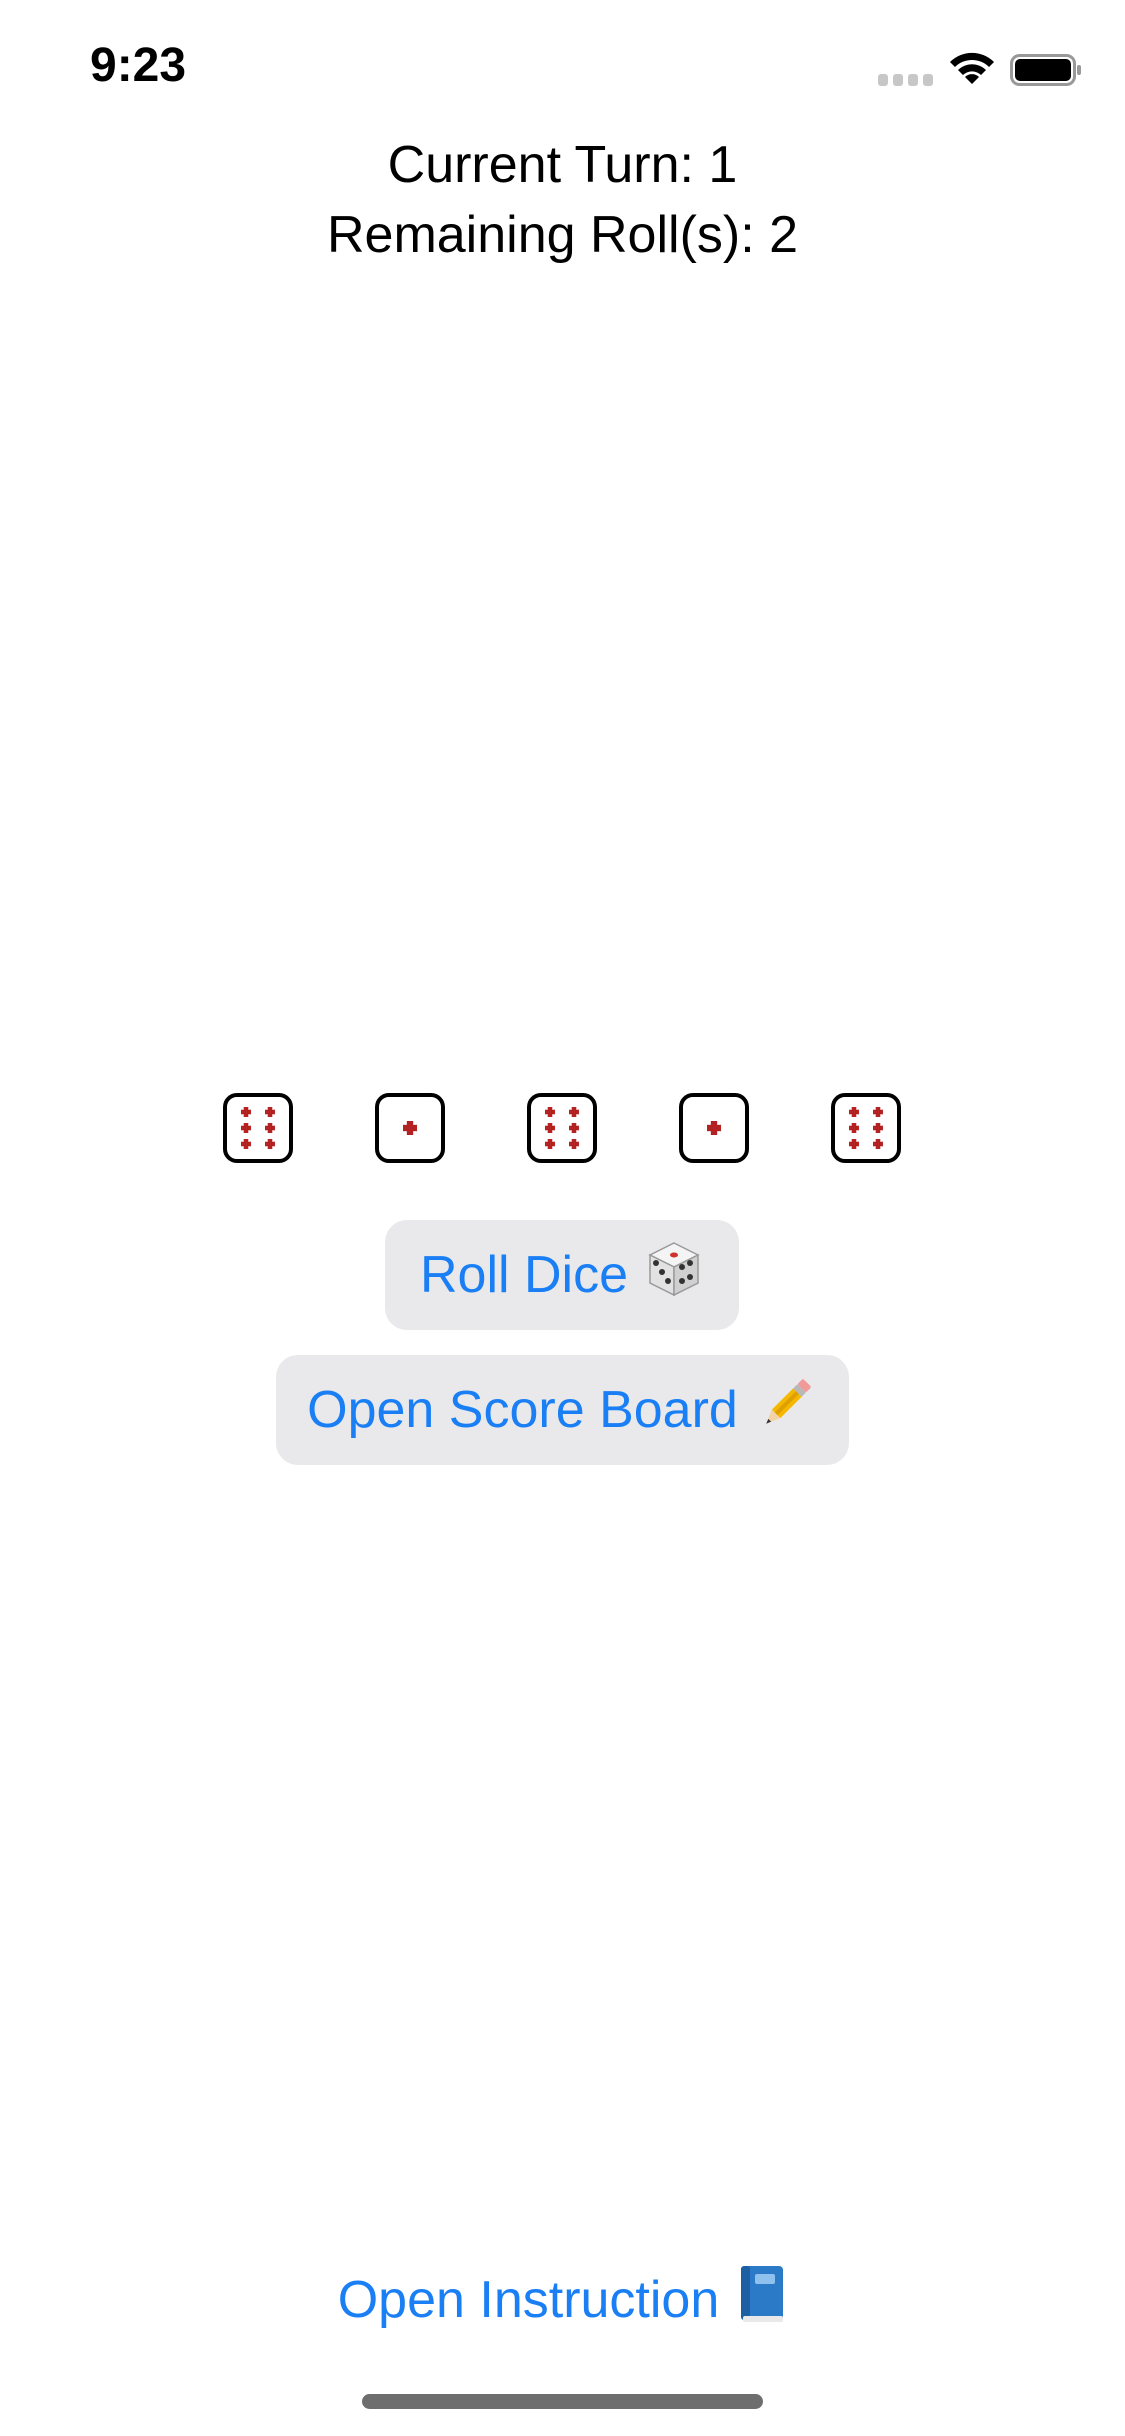 The image size is (1125, 2436). I want to click on die-icon, so click(674, 1275).